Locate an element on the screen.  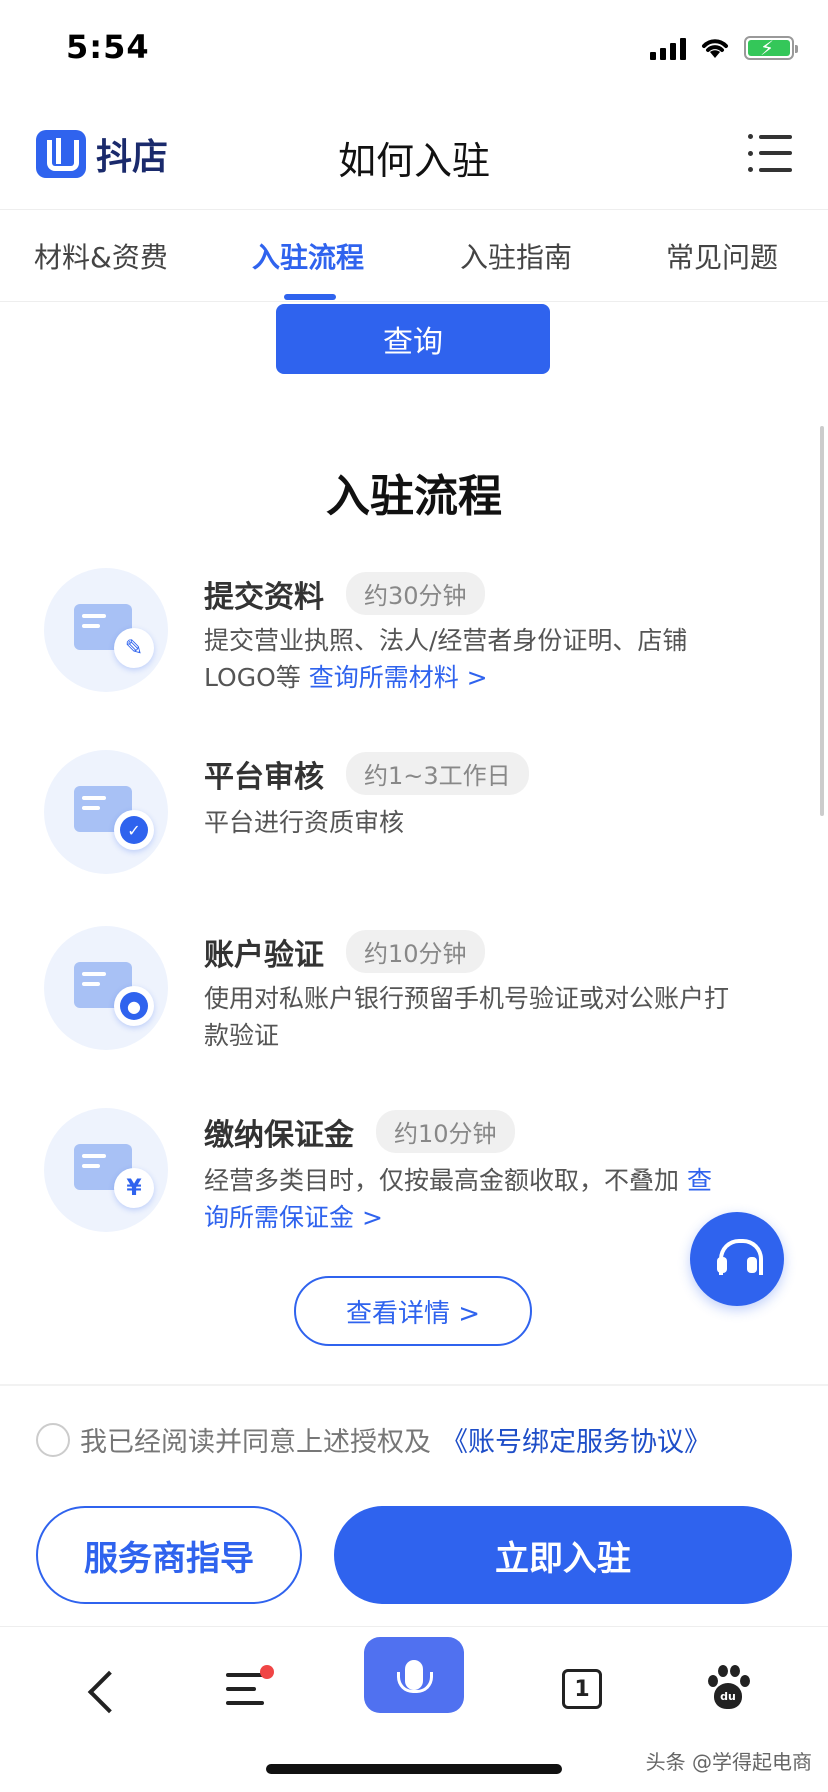
id-card-user-icon: ● is located at coordinates (106, 988).